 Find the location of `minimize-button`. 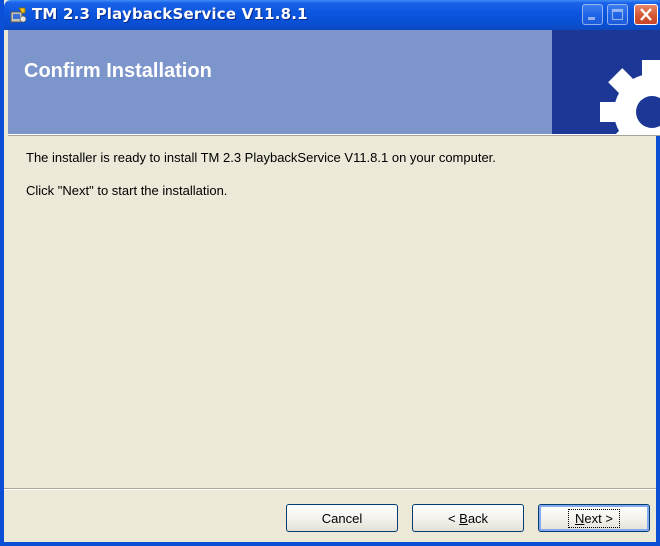

minimize-button is located at coordinates (592, 14).